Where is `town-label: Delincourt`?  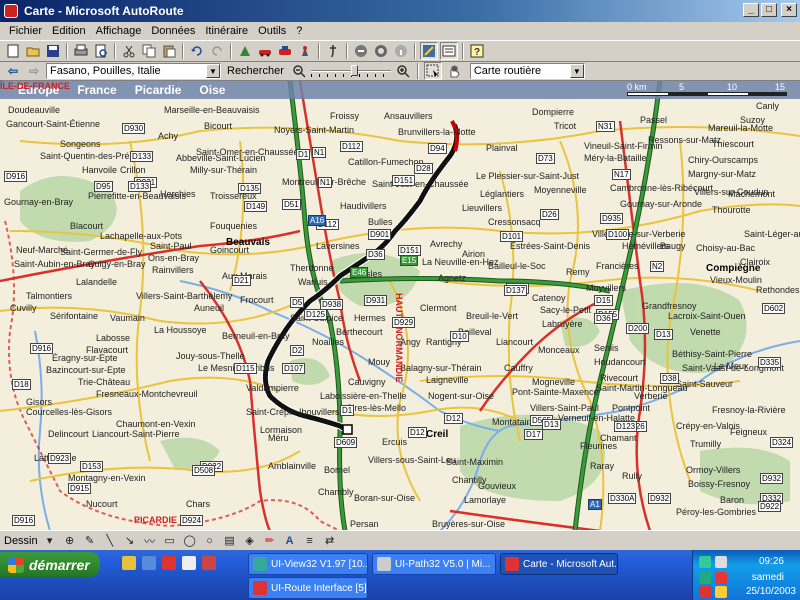
town-label: Delincourt is located at coordinates (68, 434).